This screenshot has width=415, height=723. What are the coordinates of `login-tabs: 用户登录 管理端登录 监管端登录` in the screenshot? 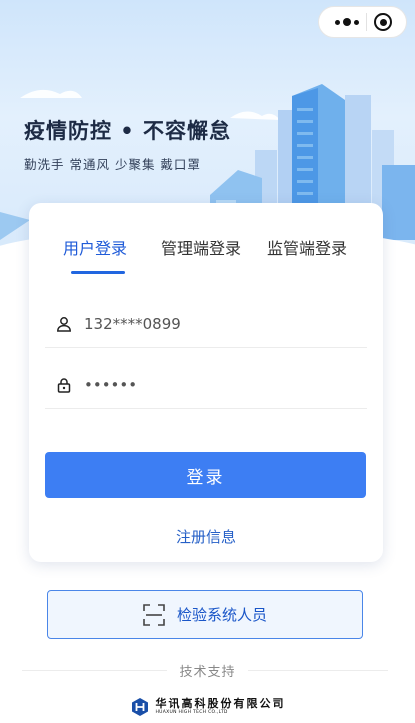 It's located at (206, 255).